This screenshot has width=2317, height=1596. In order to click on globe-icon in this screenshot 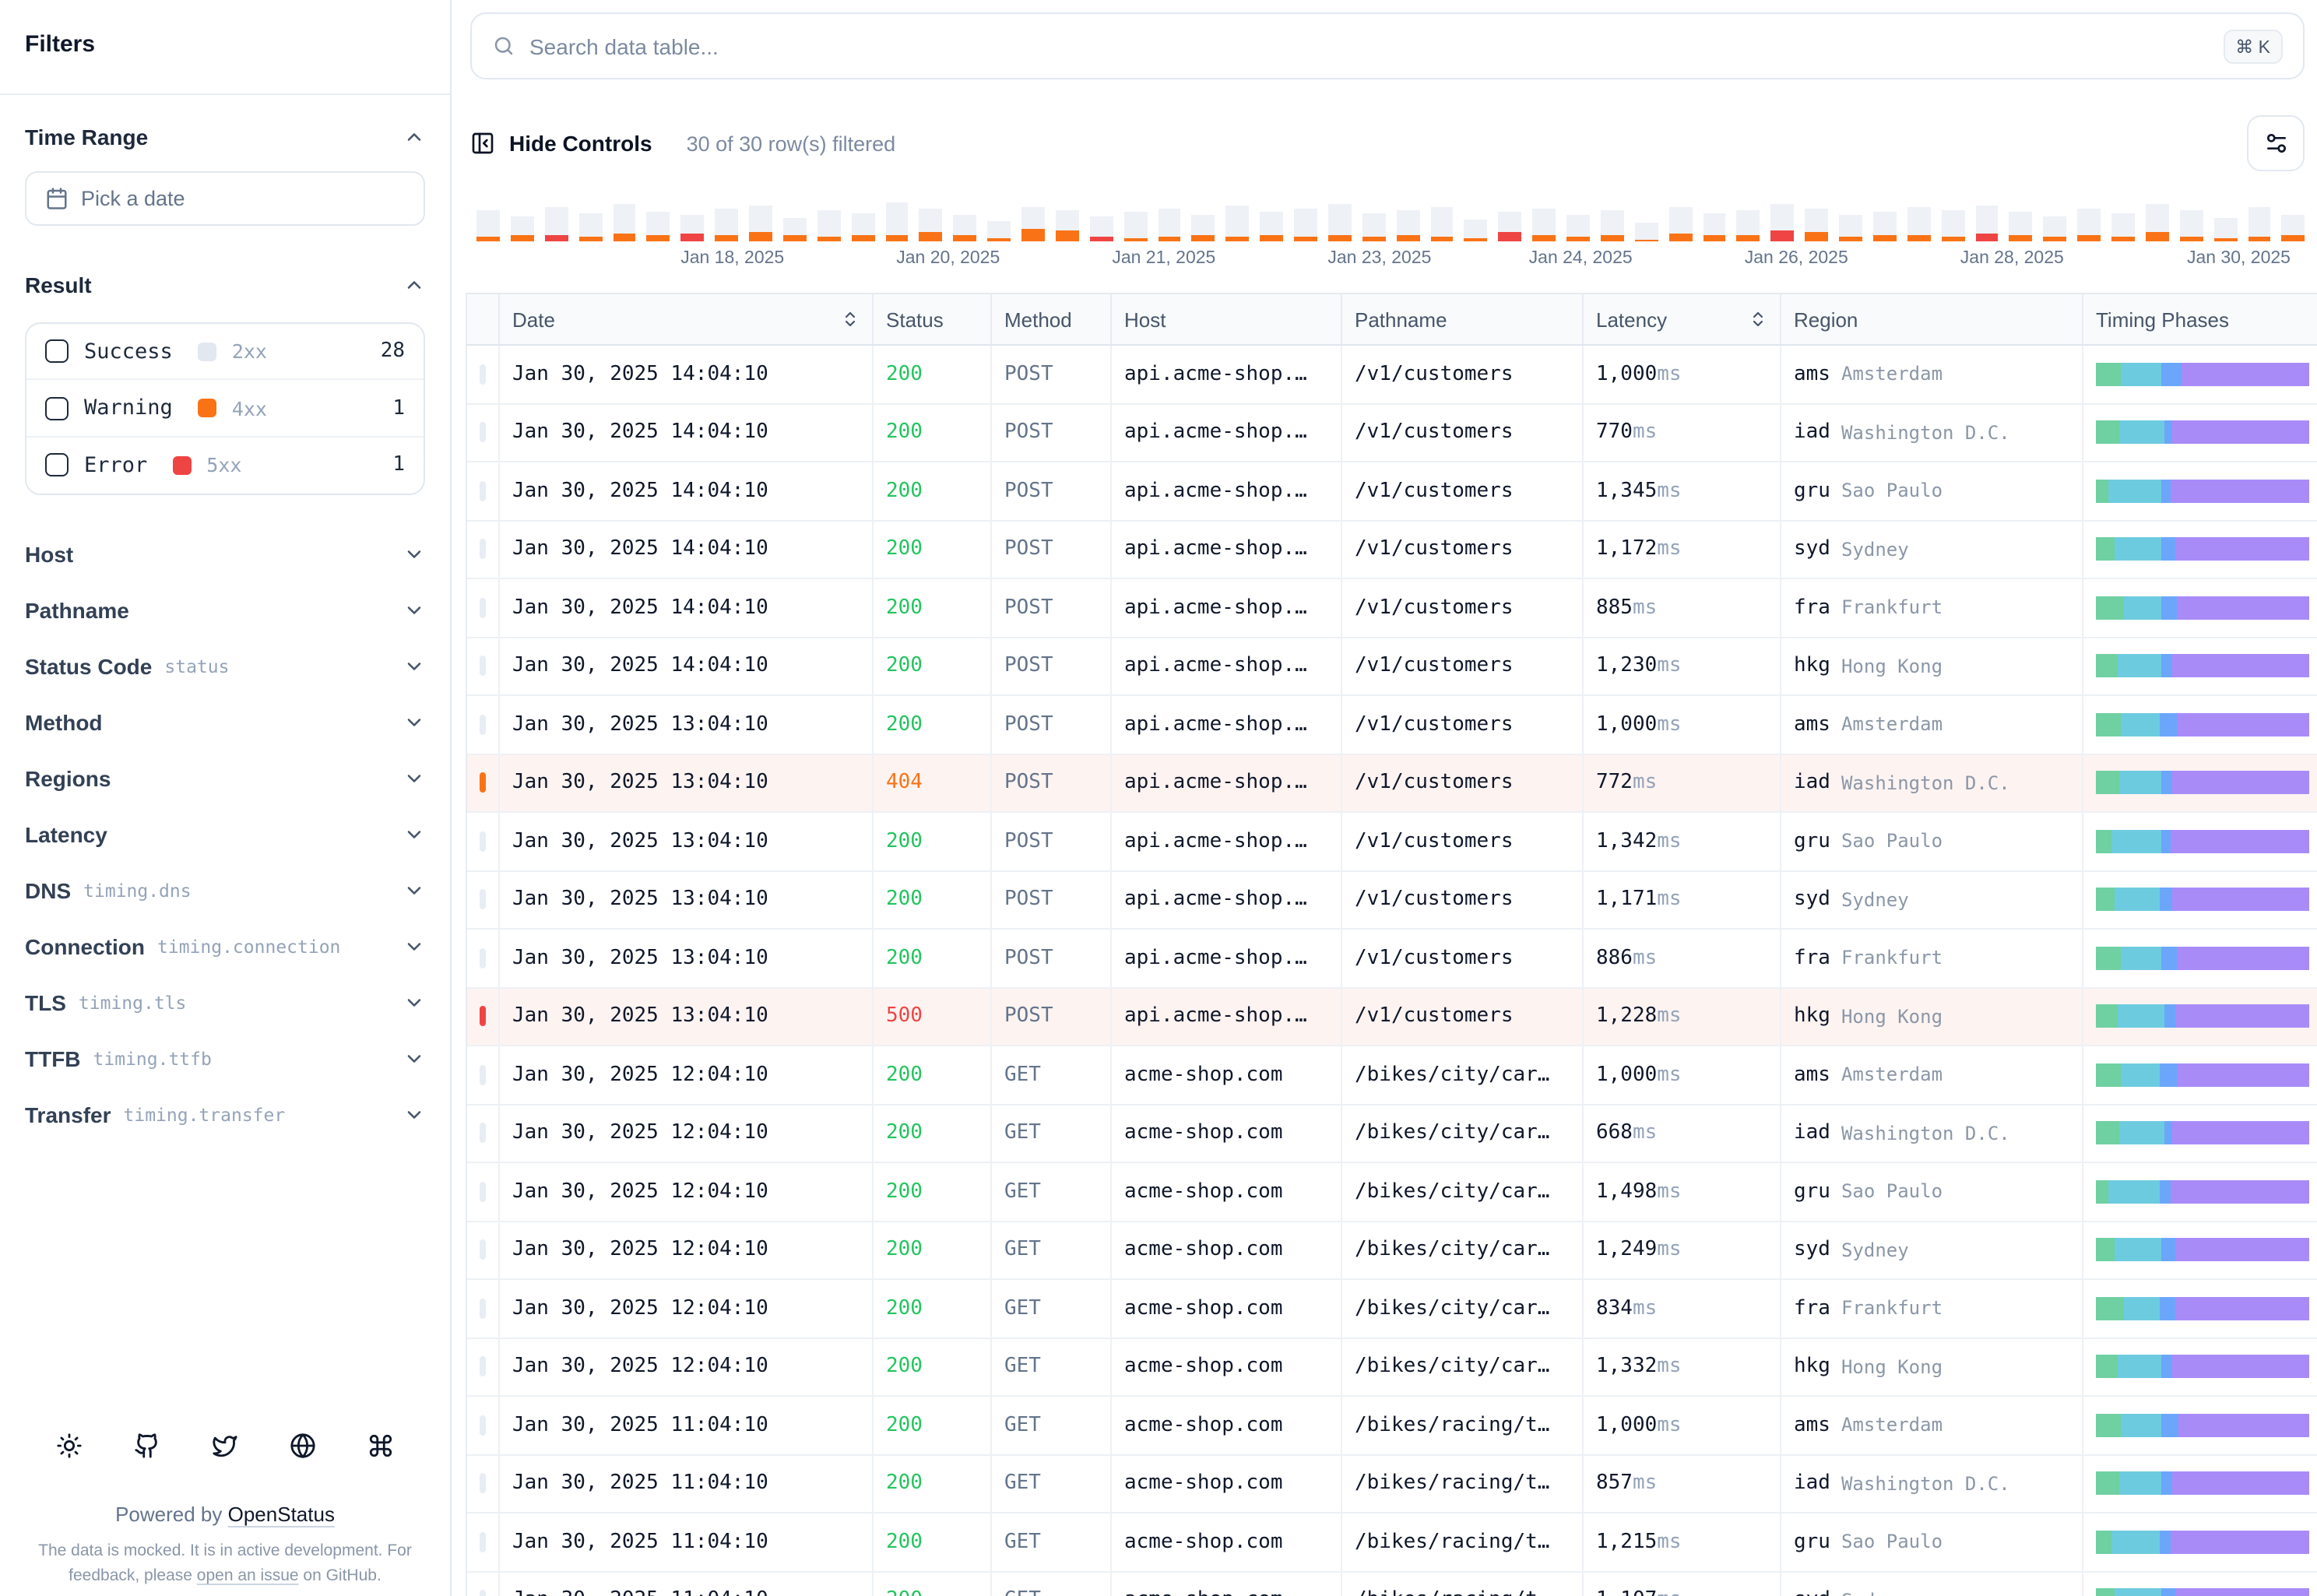, I will do `click(303, 1445)`.